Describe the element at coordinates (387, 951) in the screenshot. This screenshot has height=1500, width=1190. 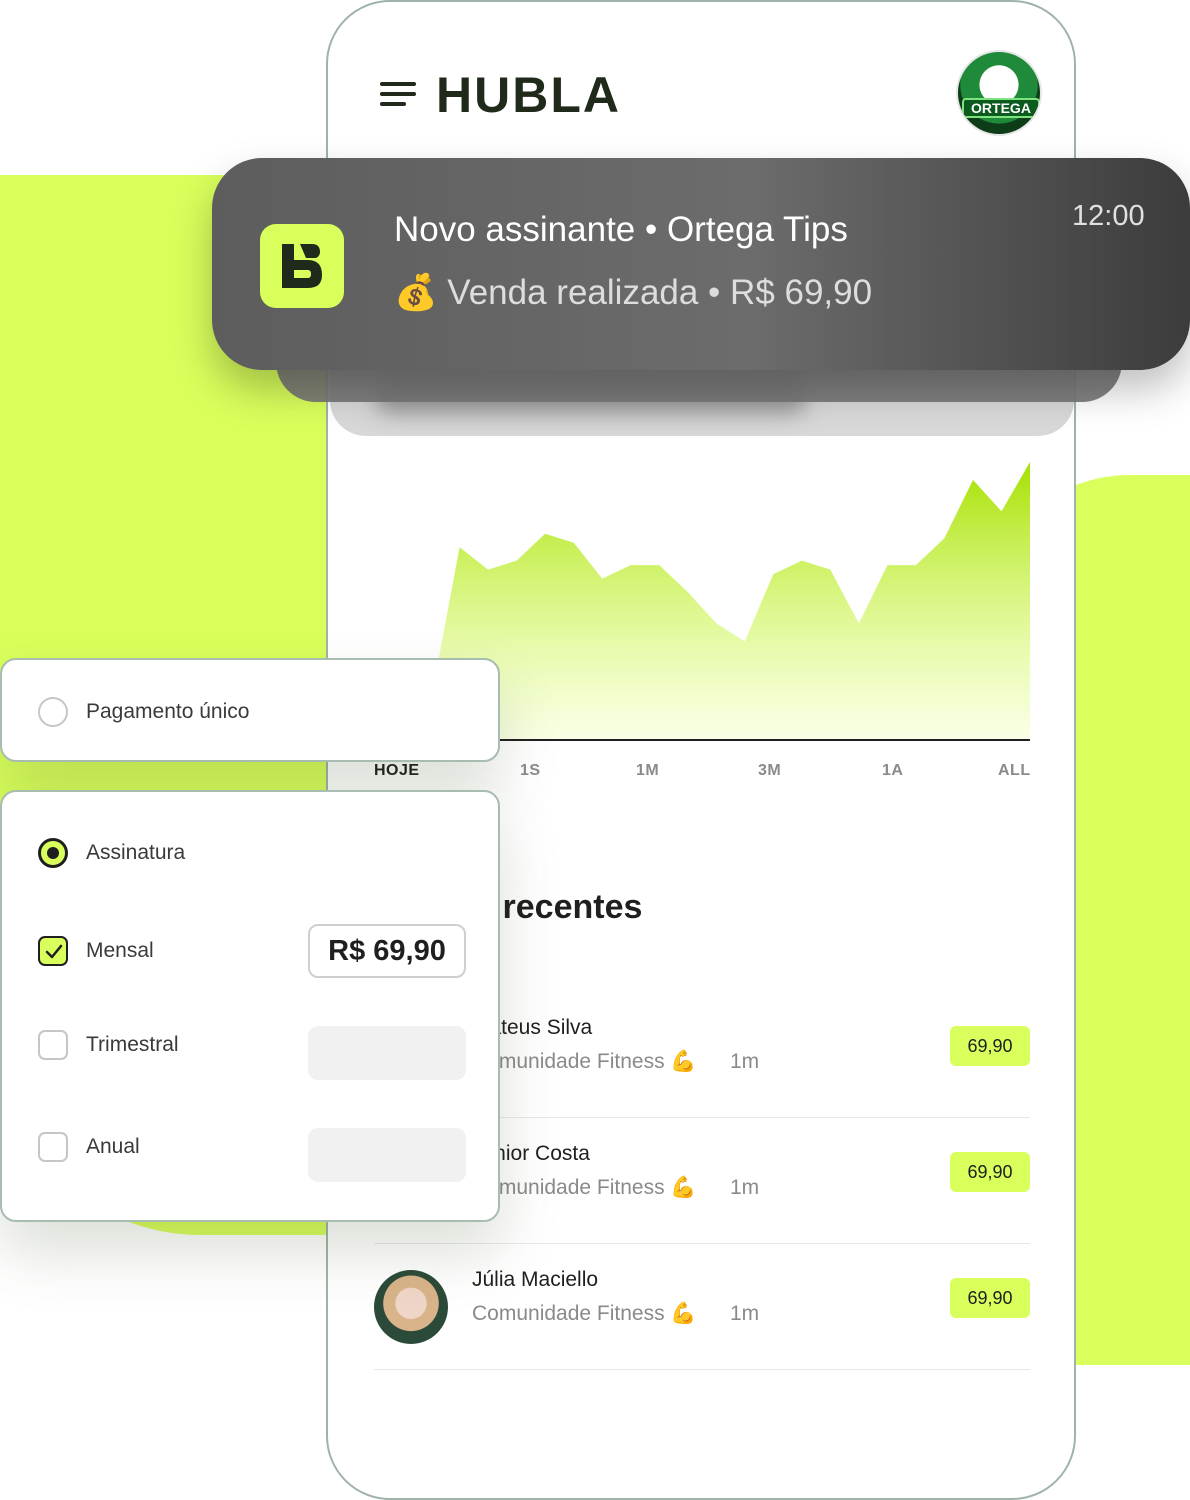
I see `monthly-price-input: R$ 69,90` at that location.